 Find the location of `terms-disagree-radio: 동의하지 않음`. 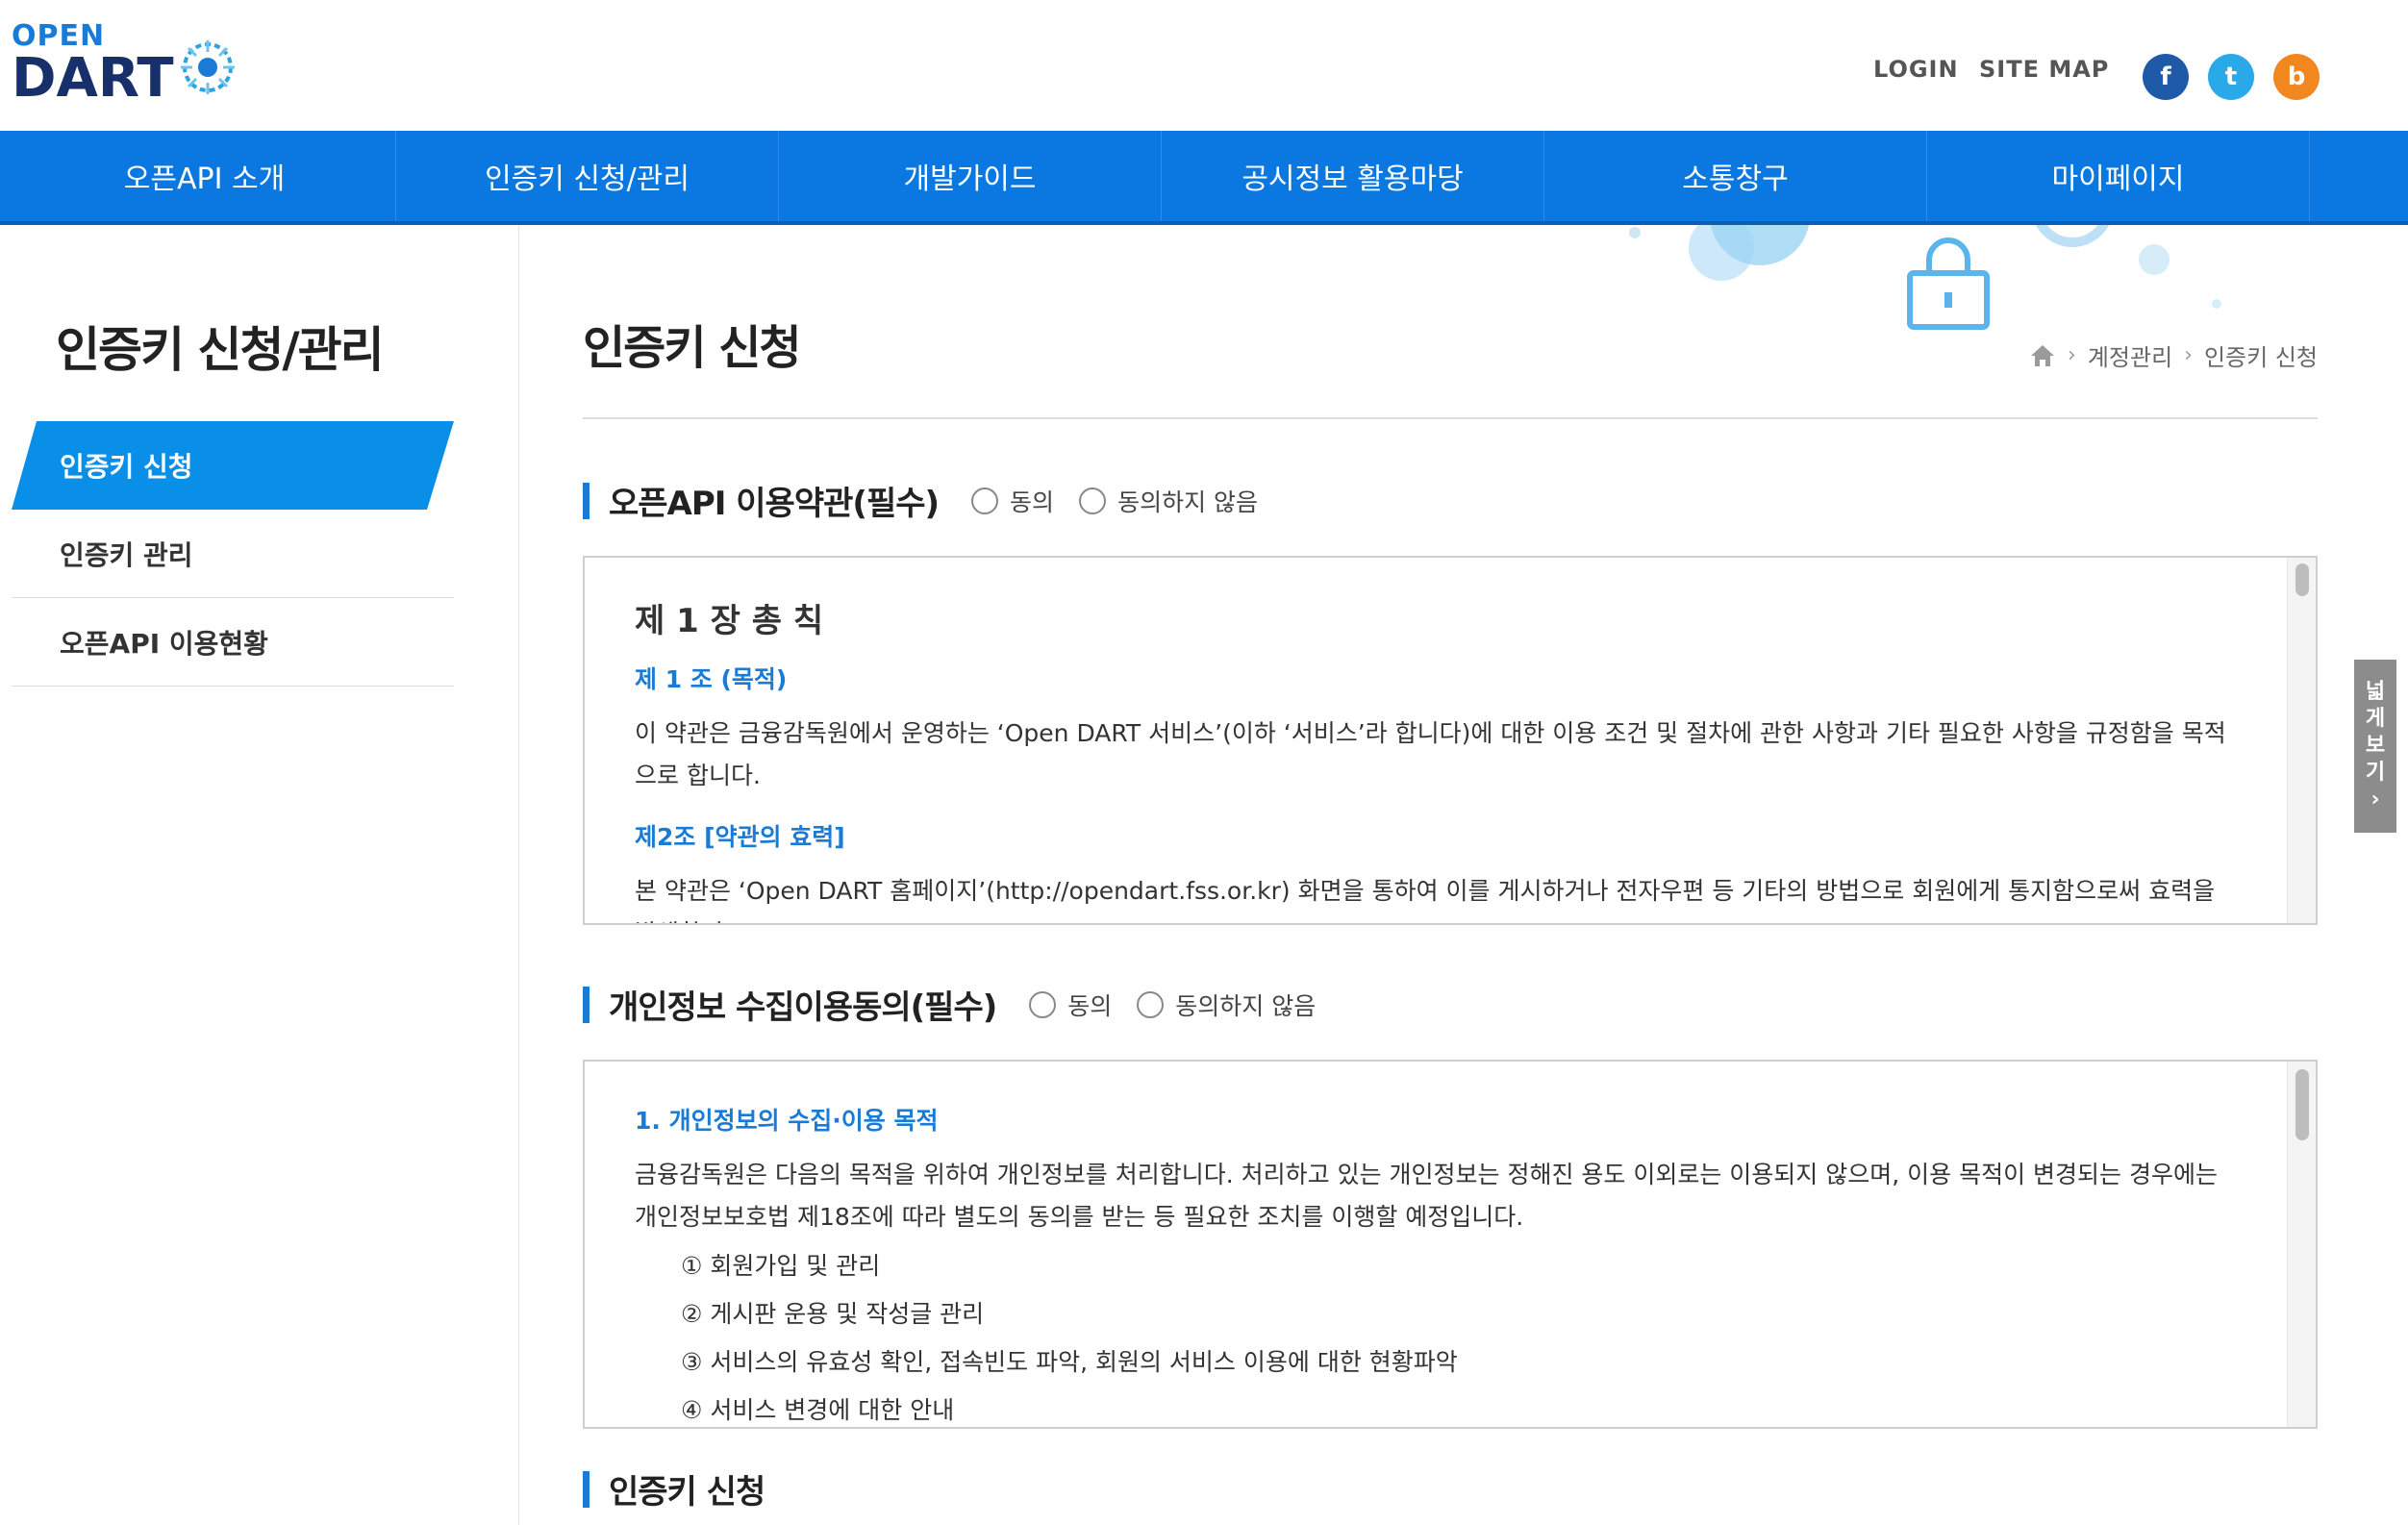

terms-disagree-radio: 동의하지 않음 is located at coordinates (1168, 501).